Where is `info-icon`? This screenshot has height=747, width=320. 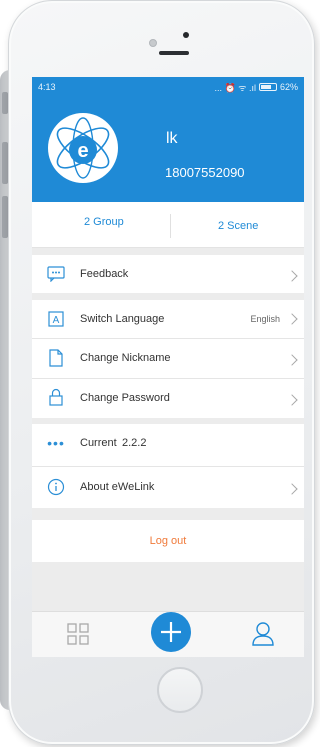
info-icon is located at coordinates (56, 487).